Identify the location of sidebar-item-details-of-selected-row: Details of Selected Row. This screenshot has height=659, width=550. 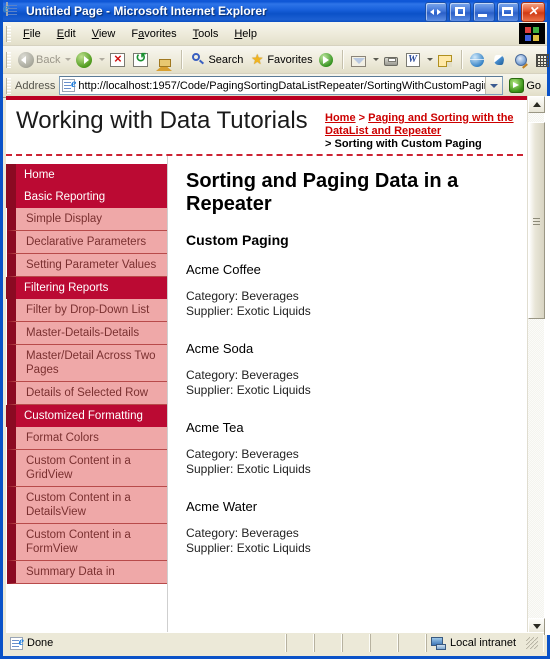
(87, 393).